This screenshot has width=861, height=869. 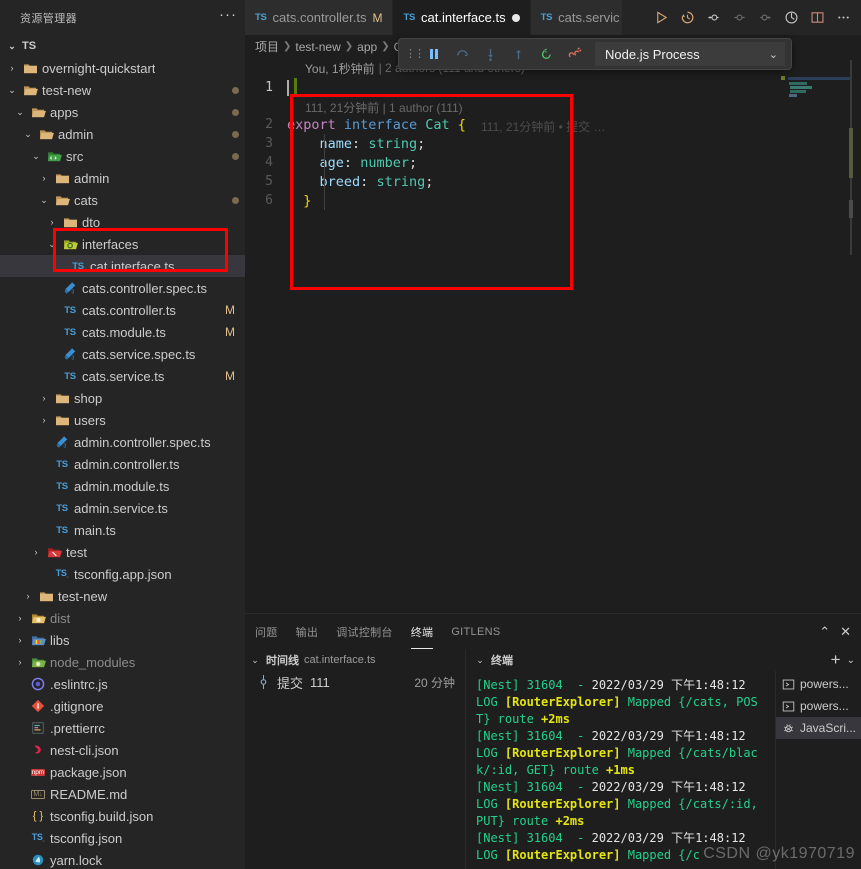 What do you see at coordinates (843, 18) in the screenshot?
I see `more-actions-icon` at bounding box center [843, 18].